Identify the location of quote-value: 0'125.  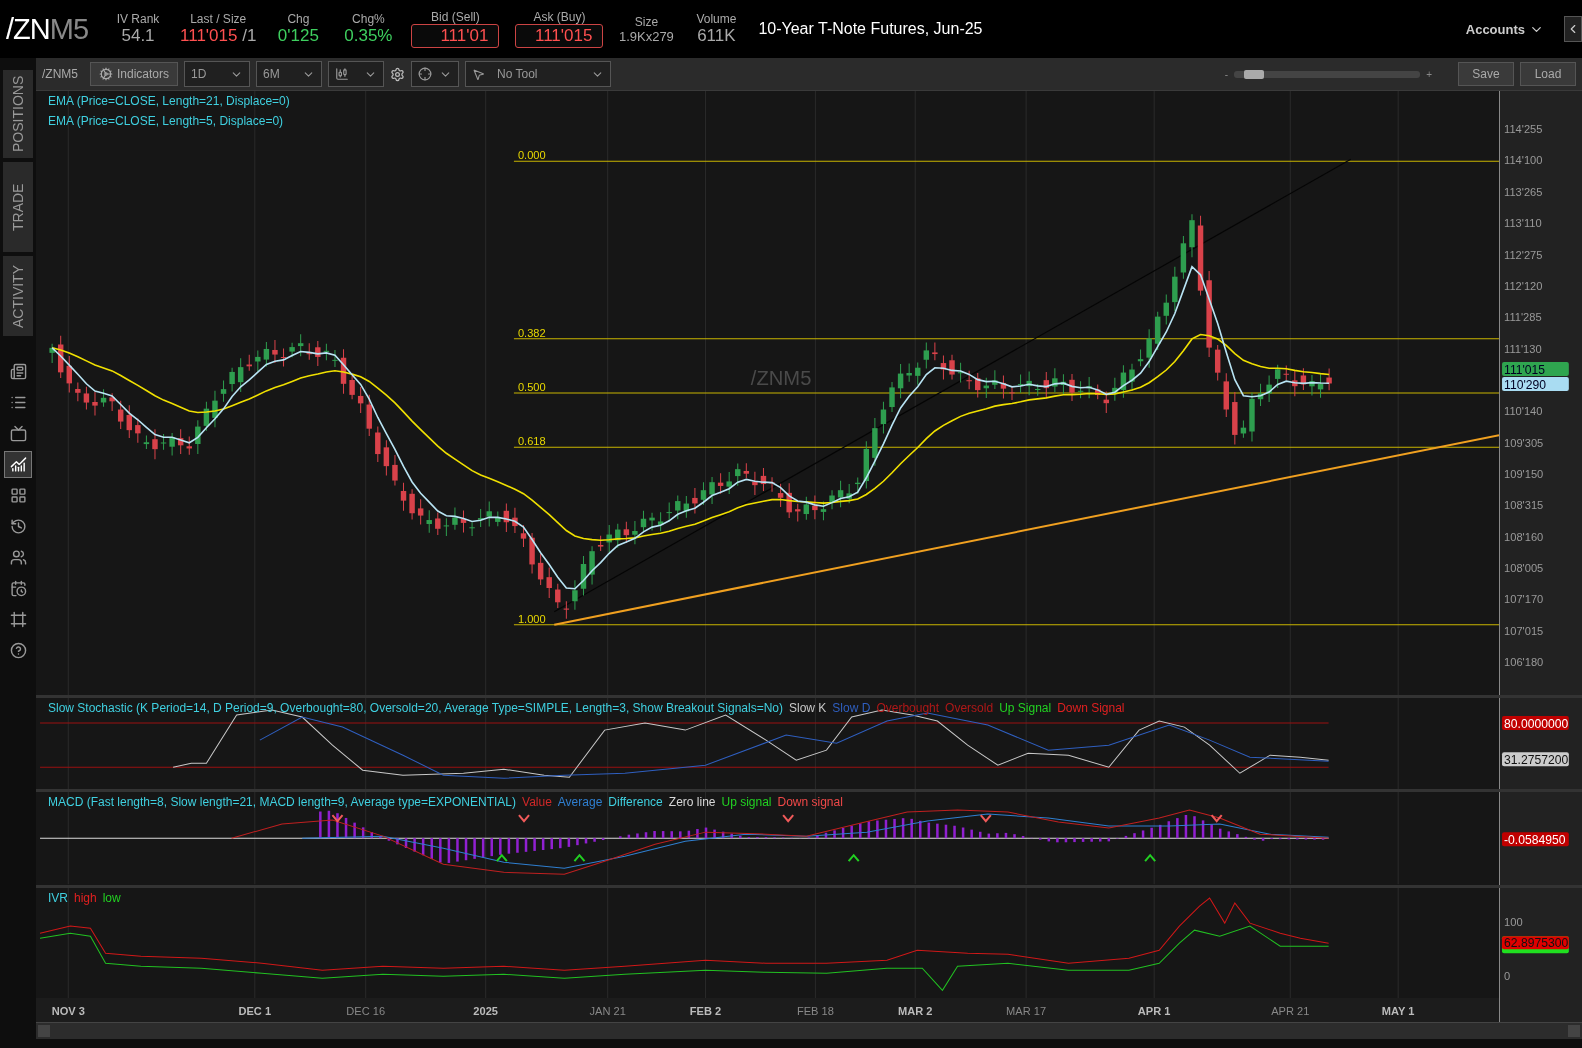
(298, 36).